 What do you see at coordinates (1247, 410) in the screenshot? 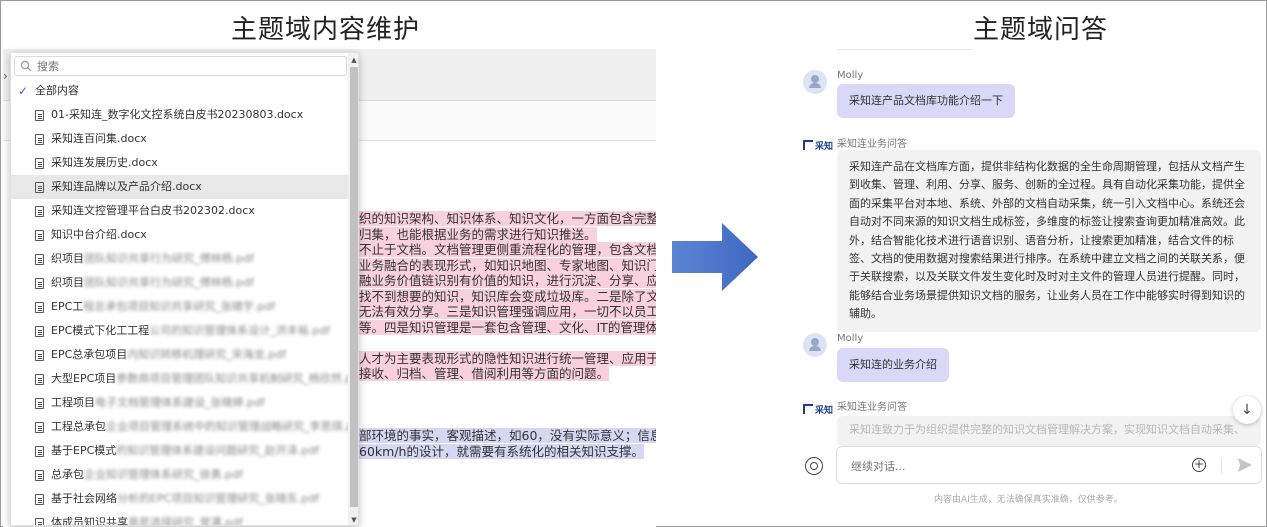
I see `scroll-to-bottom-icon: ↓` at bounding box center [1247, 410].